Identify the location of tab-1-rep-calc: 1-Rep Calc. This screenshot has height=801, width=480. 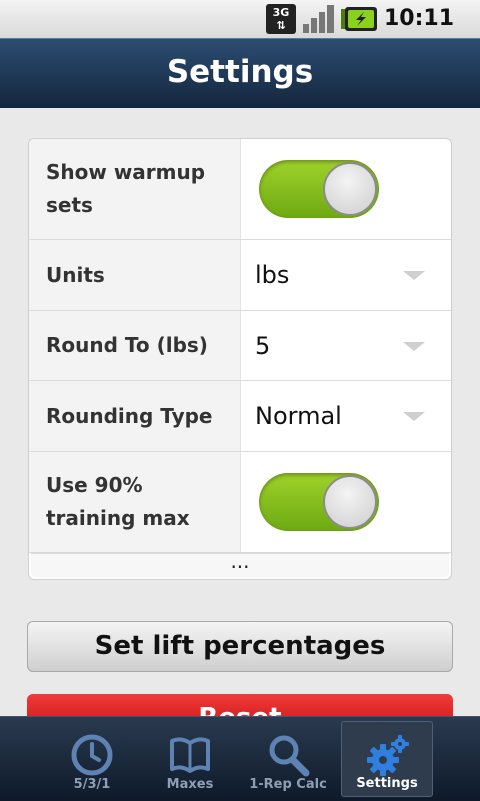
(288, 759).